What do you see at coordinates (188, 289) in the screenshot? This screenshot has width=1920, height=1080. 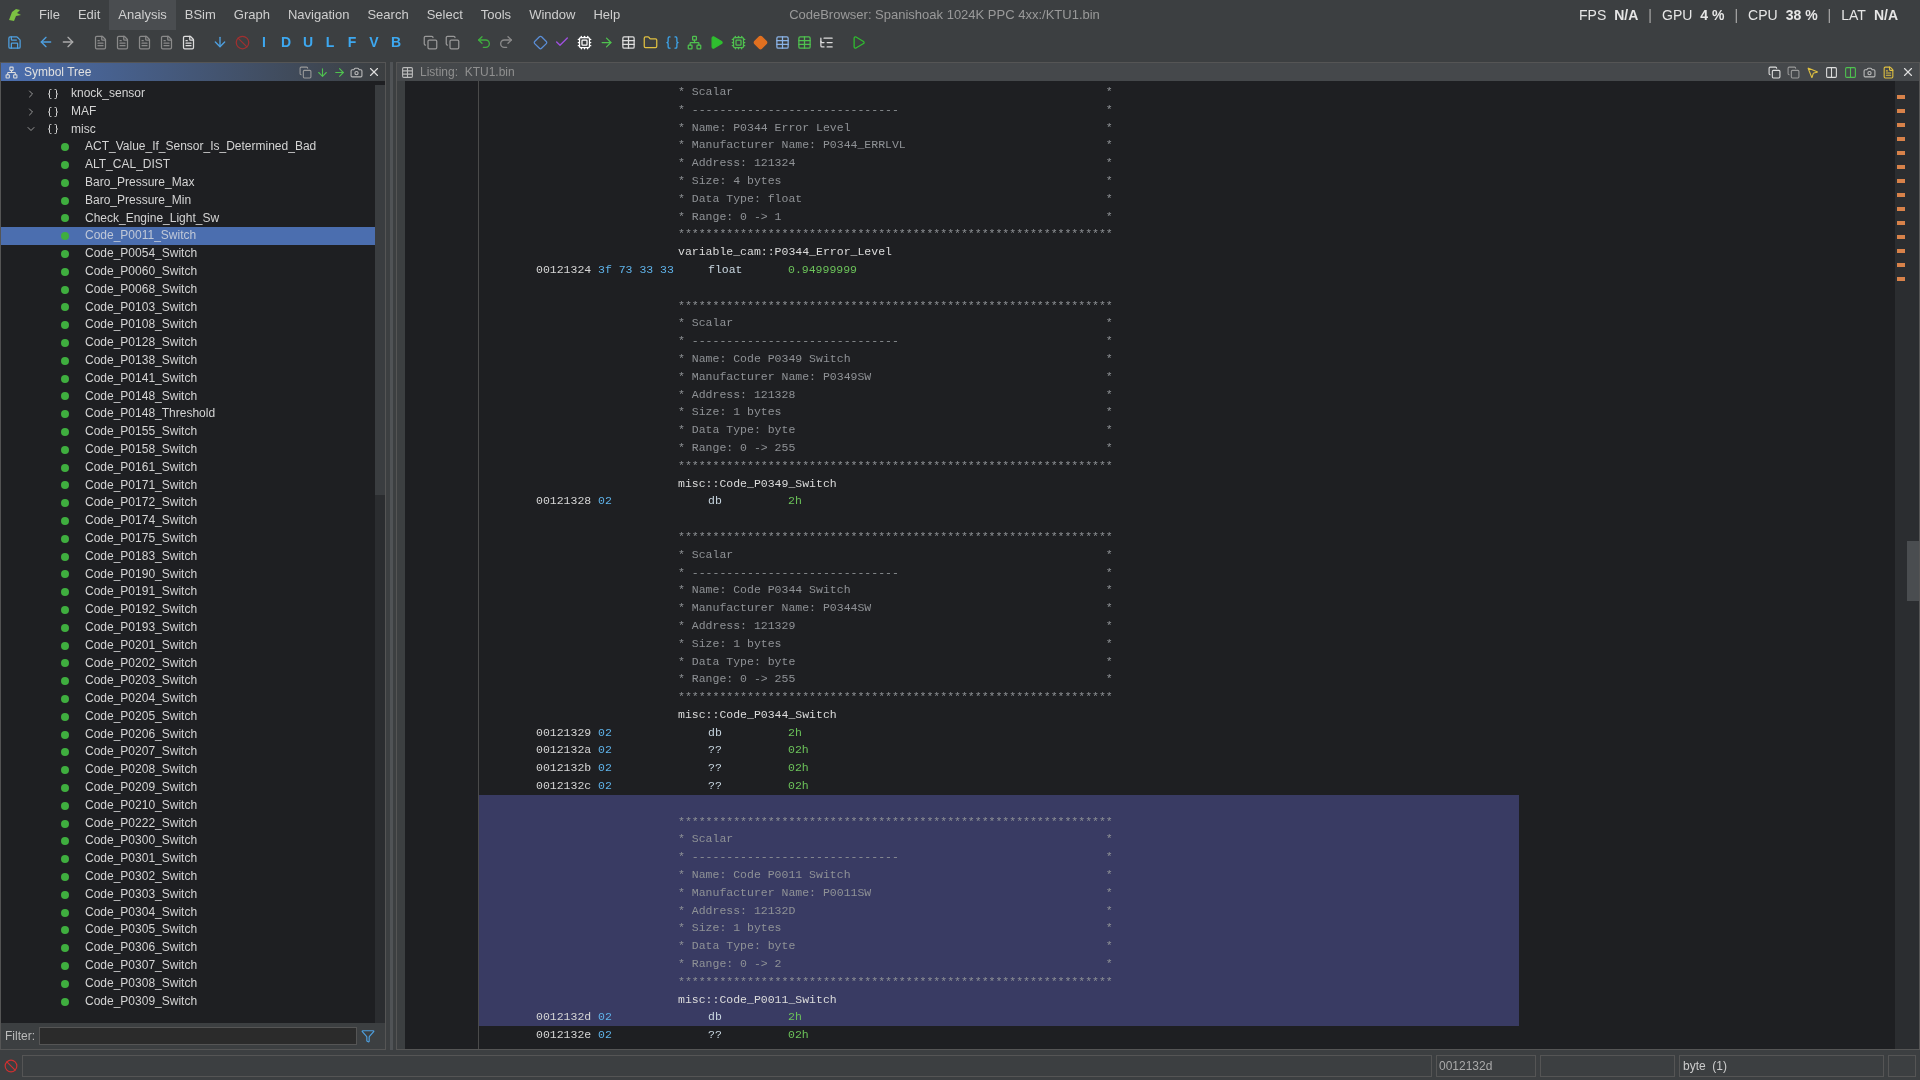 I see `tree-item: Code_P0068_Switch` at bounding box center [188, 289].